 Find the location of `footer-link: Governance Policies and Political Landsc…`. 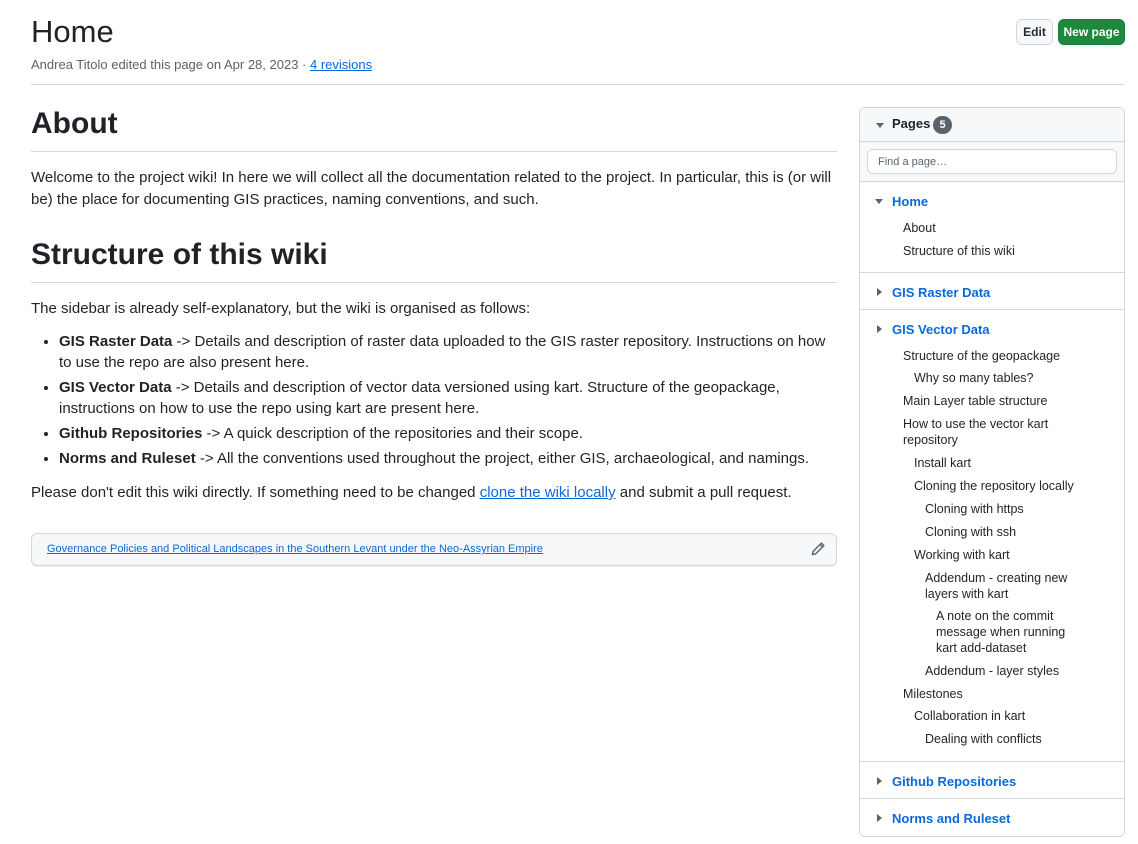

footer-link: Governance Policies and Political Landsc… is located at coordinates (295, 549).